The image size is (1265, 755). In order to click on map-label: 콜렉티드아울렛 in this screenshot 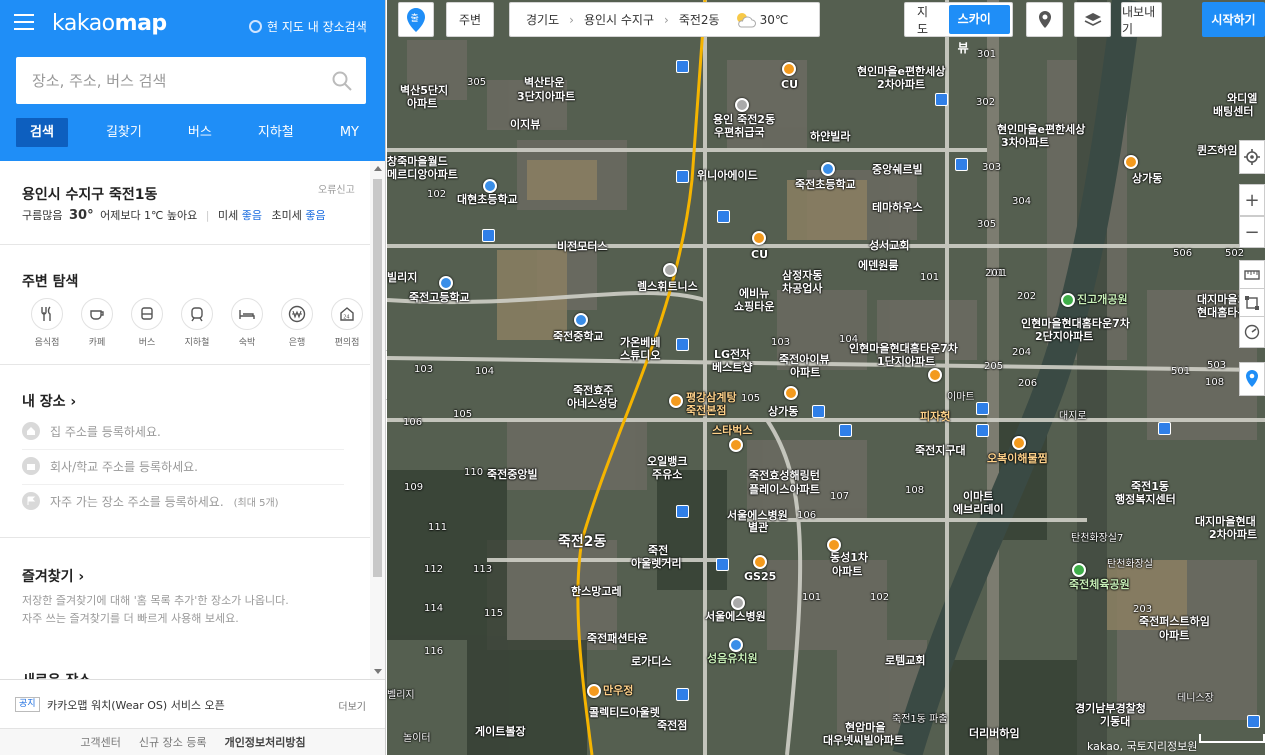, I will do `click(624, 713)`.